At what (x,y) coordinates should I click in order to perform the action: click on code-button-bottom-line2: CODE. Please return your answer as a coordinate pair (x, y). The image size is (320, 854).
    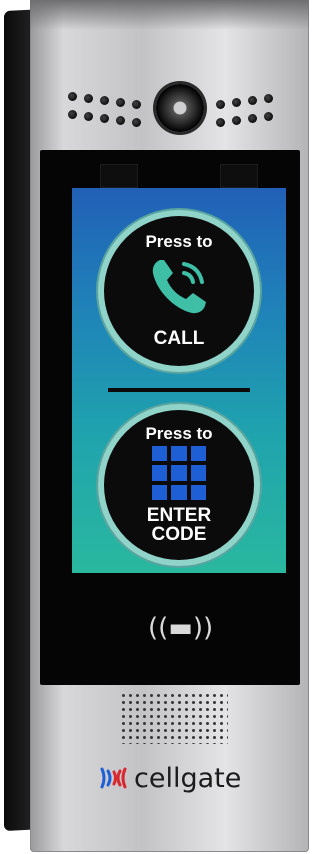
    Looking at the image, I should click on (179, 534).